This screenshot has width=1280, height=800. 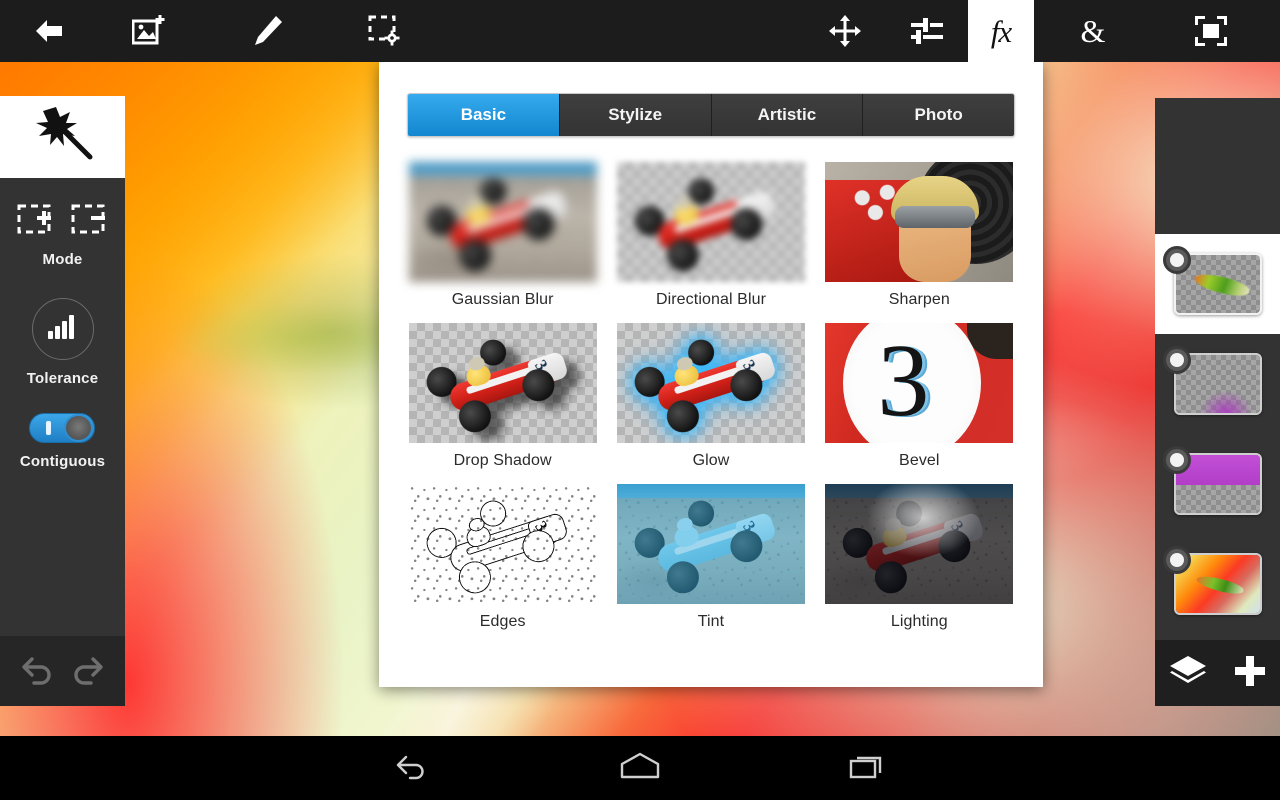 I want to click on blend-button: &, so click(x=1093, y=31).